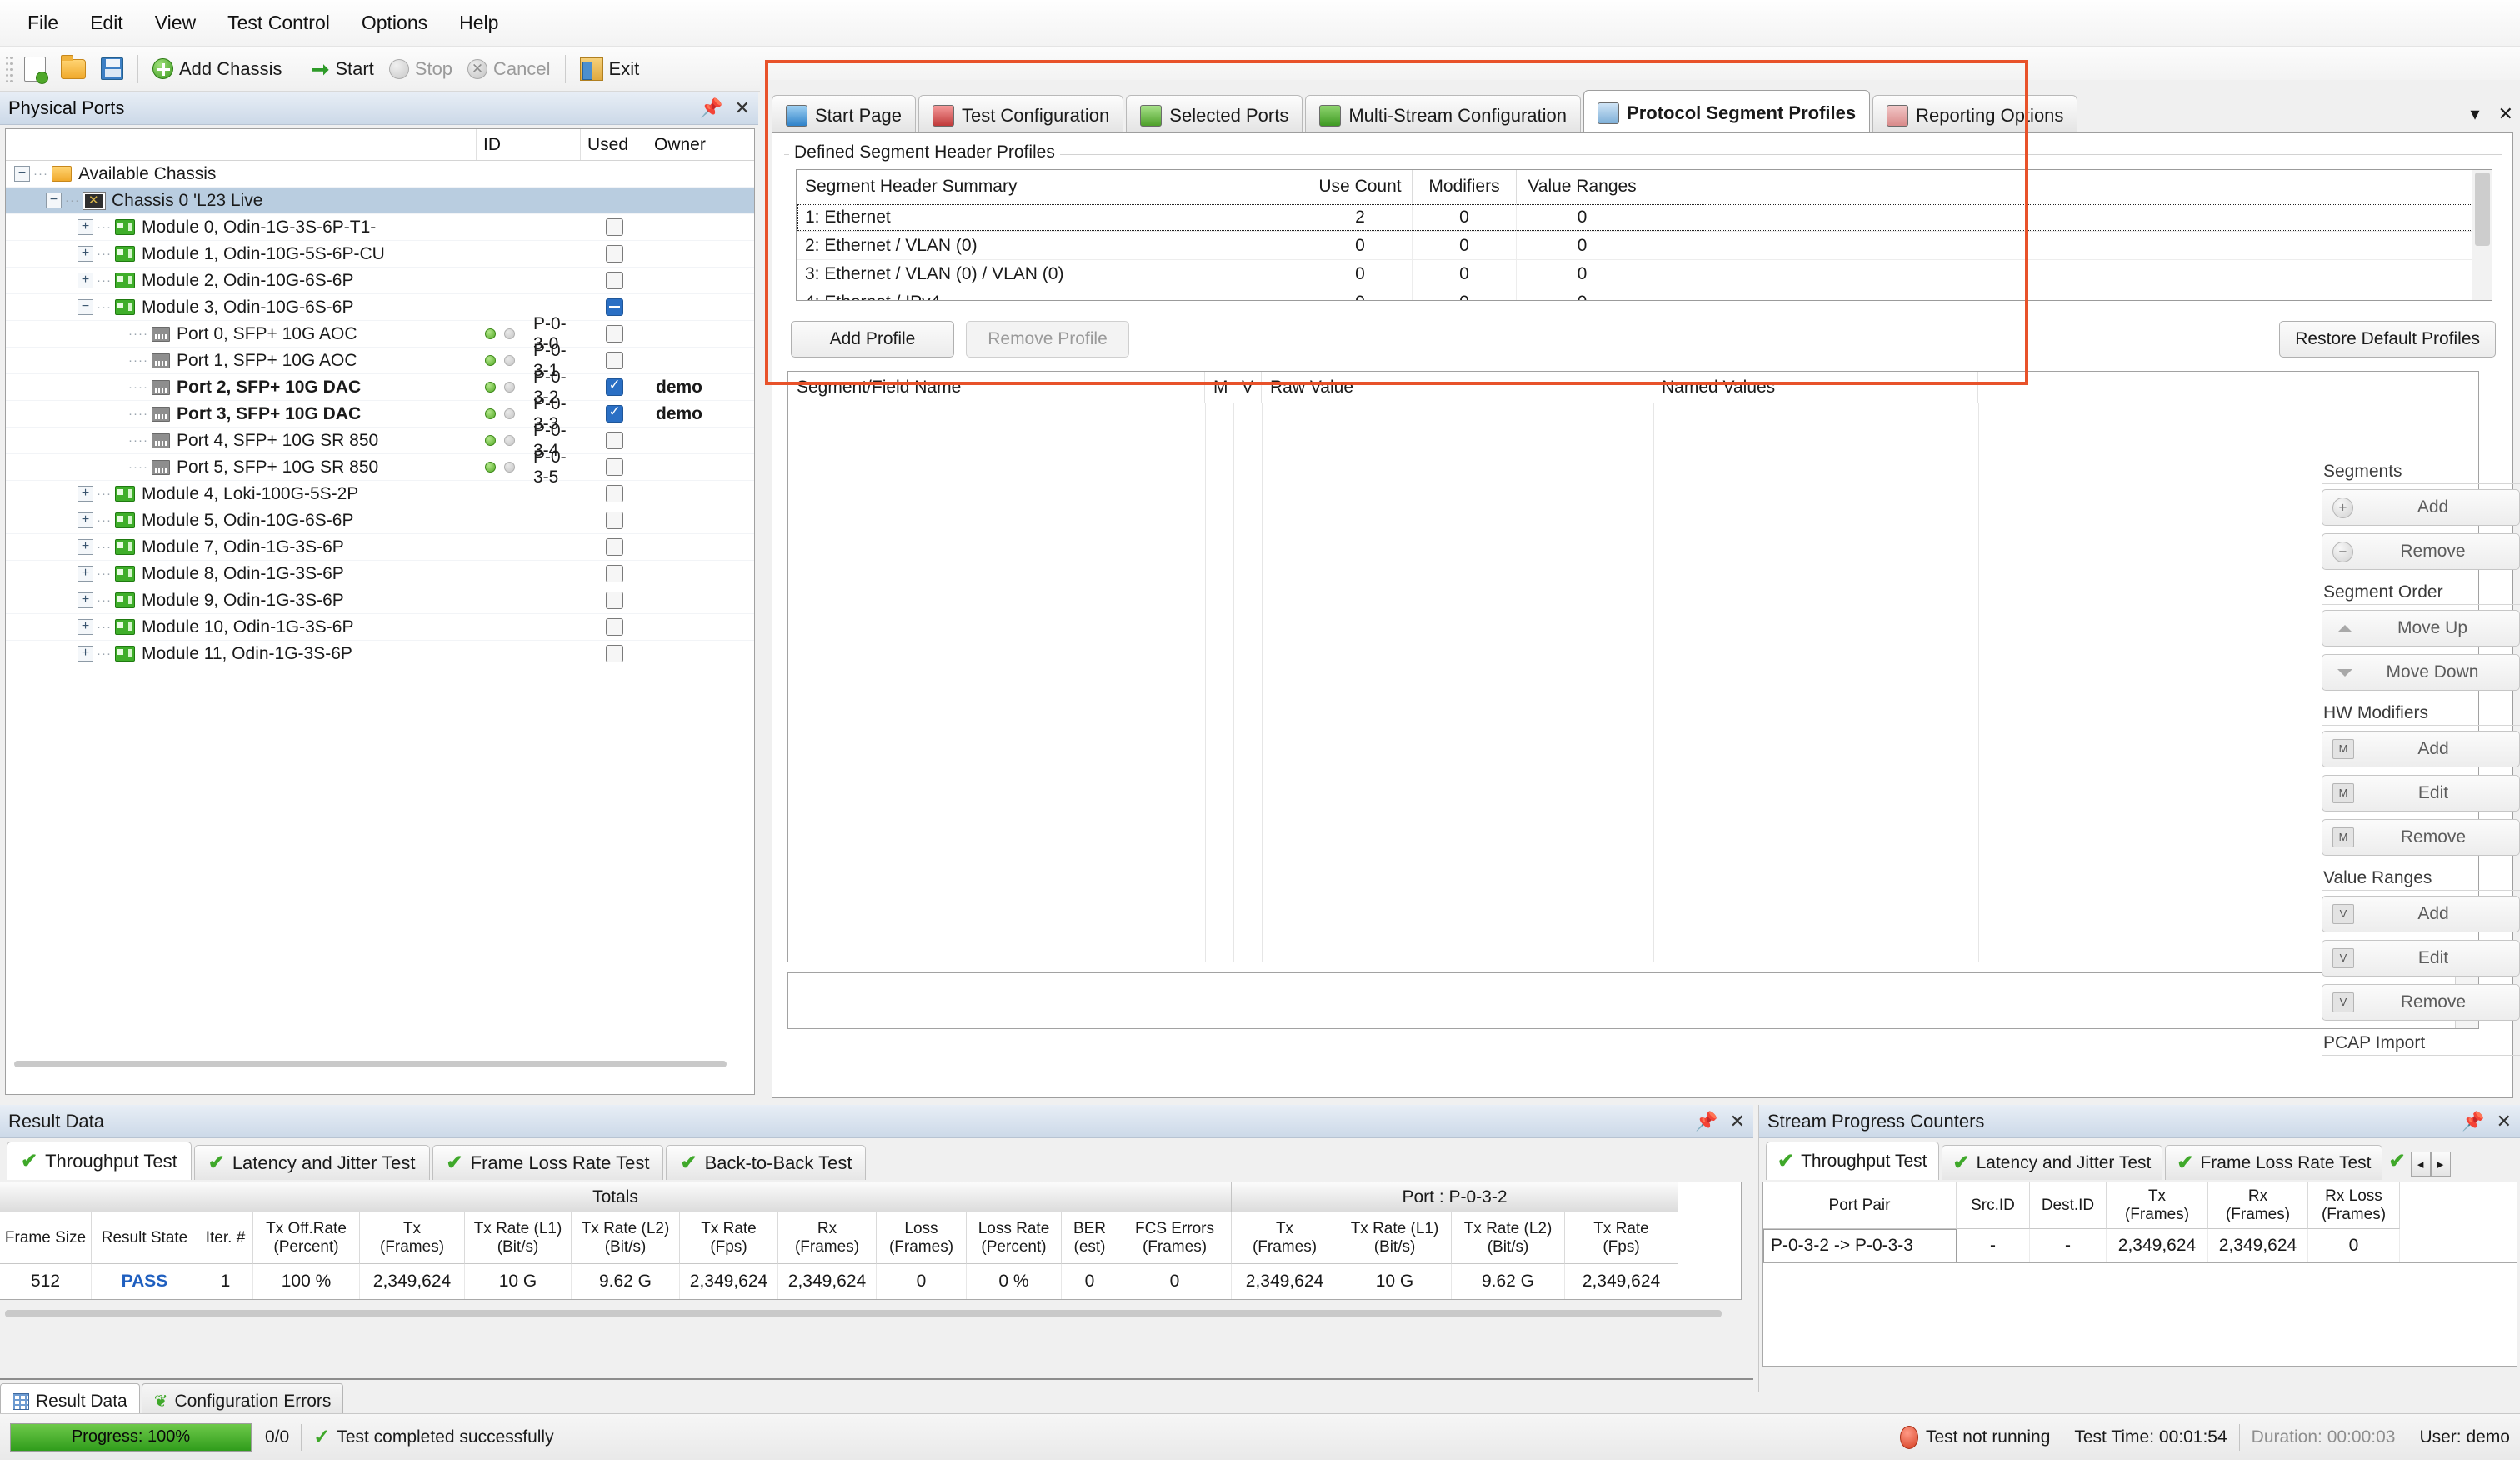 This screenshot has height=1460, width=2520. I want to click on restore-default-profiles-button: Restore Default Profiles, so click(2387, 339).